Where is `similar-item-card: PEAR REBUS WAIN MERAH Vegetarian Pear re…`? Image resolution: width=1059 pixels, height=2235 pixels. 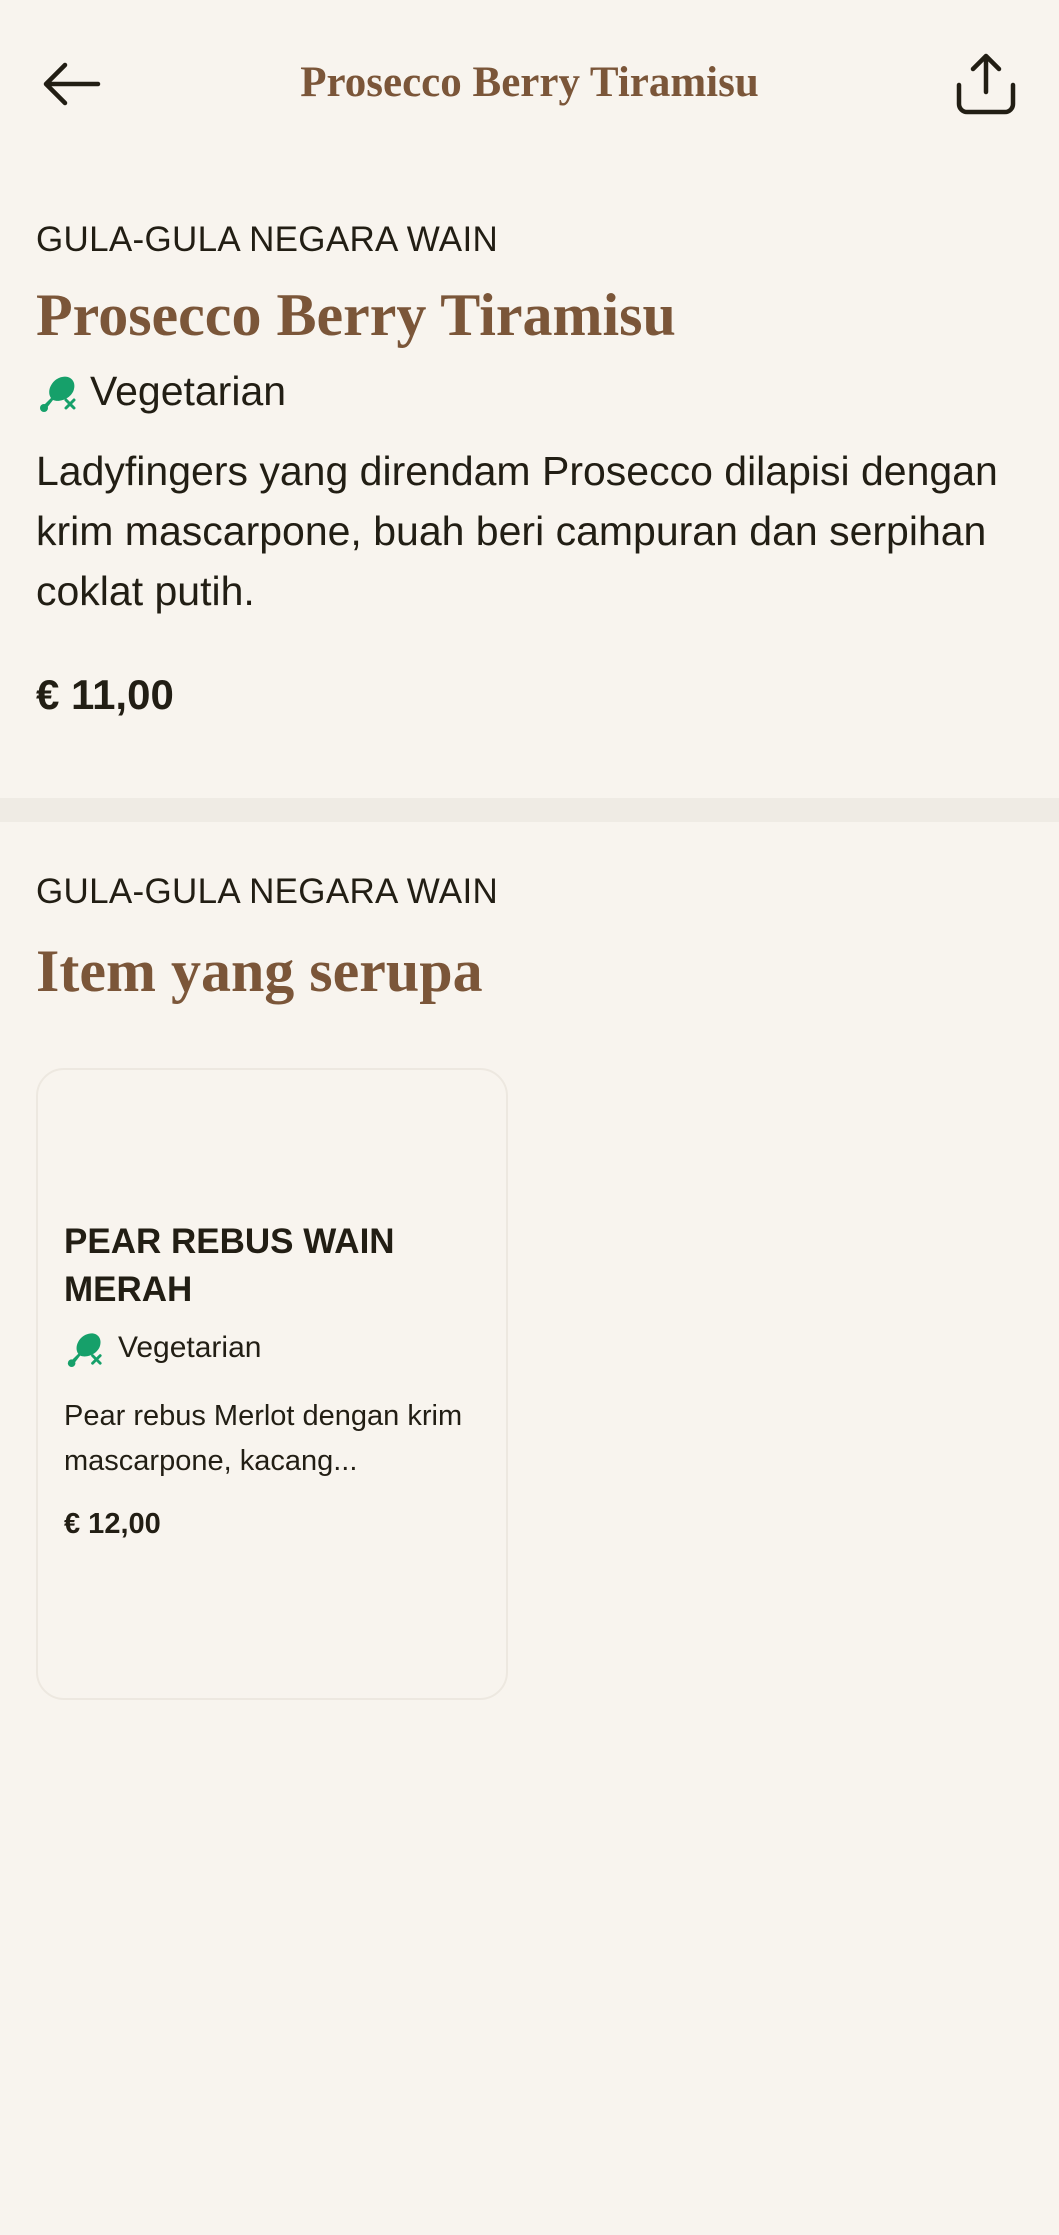
similar-item-card: PEAR REBUS WAIN MERAH Vegetarian Pear re… is located at coordinates (272, 1384).